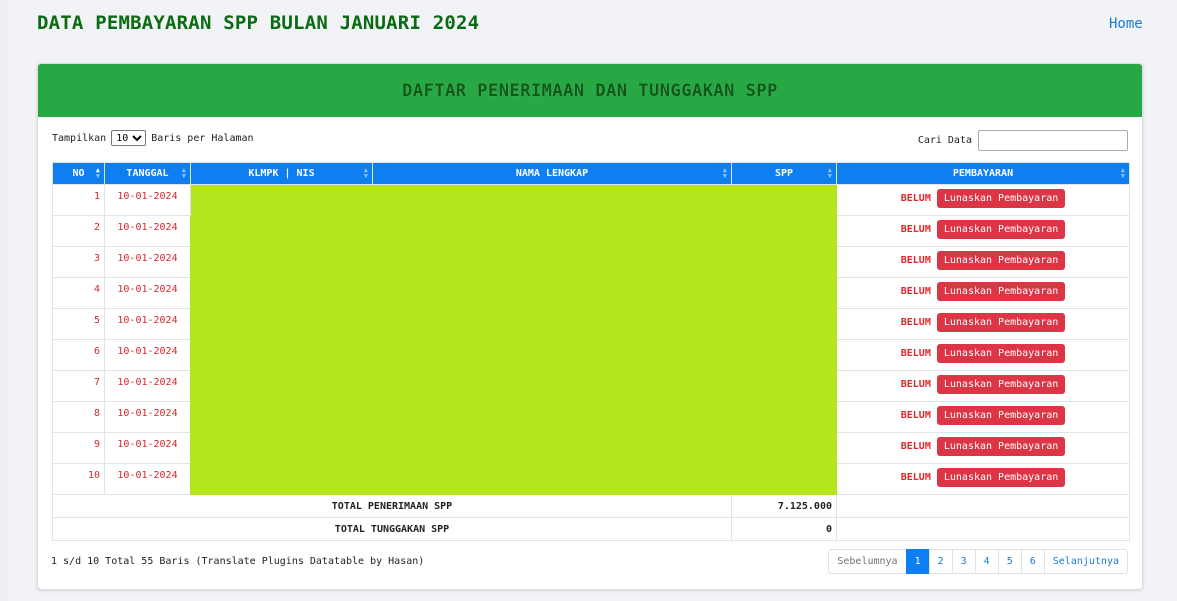 The width and height of the screenshot is (1177, 601). I want to click on footer-label: TOTAL PENERIMAAN SPP, so click(392, 506).